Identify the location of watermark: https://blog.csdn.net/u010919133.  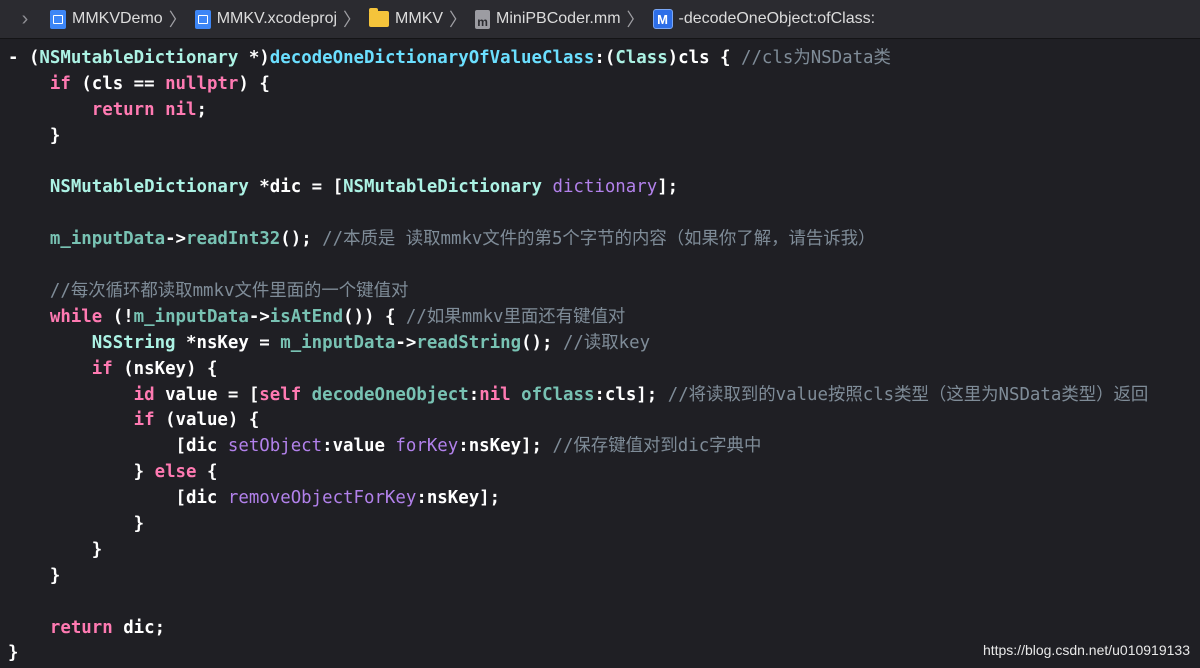
(1086, 650).